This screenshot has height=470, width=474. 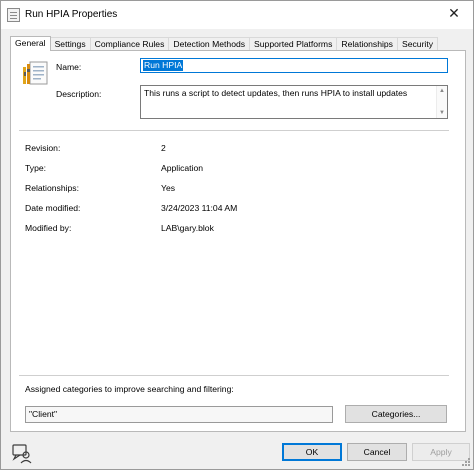 I want to click on categories-field: "Client", so click(x=179, y=414).